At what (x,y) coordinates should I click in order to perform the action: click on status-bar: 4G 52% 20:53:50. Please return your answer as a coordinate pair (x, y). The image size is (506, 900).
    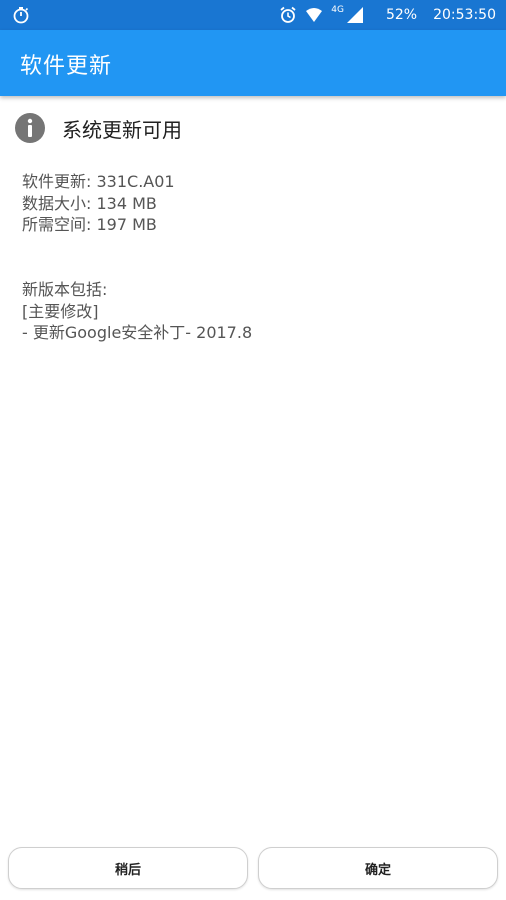
    Looking at the image, I should click on (253, 15).